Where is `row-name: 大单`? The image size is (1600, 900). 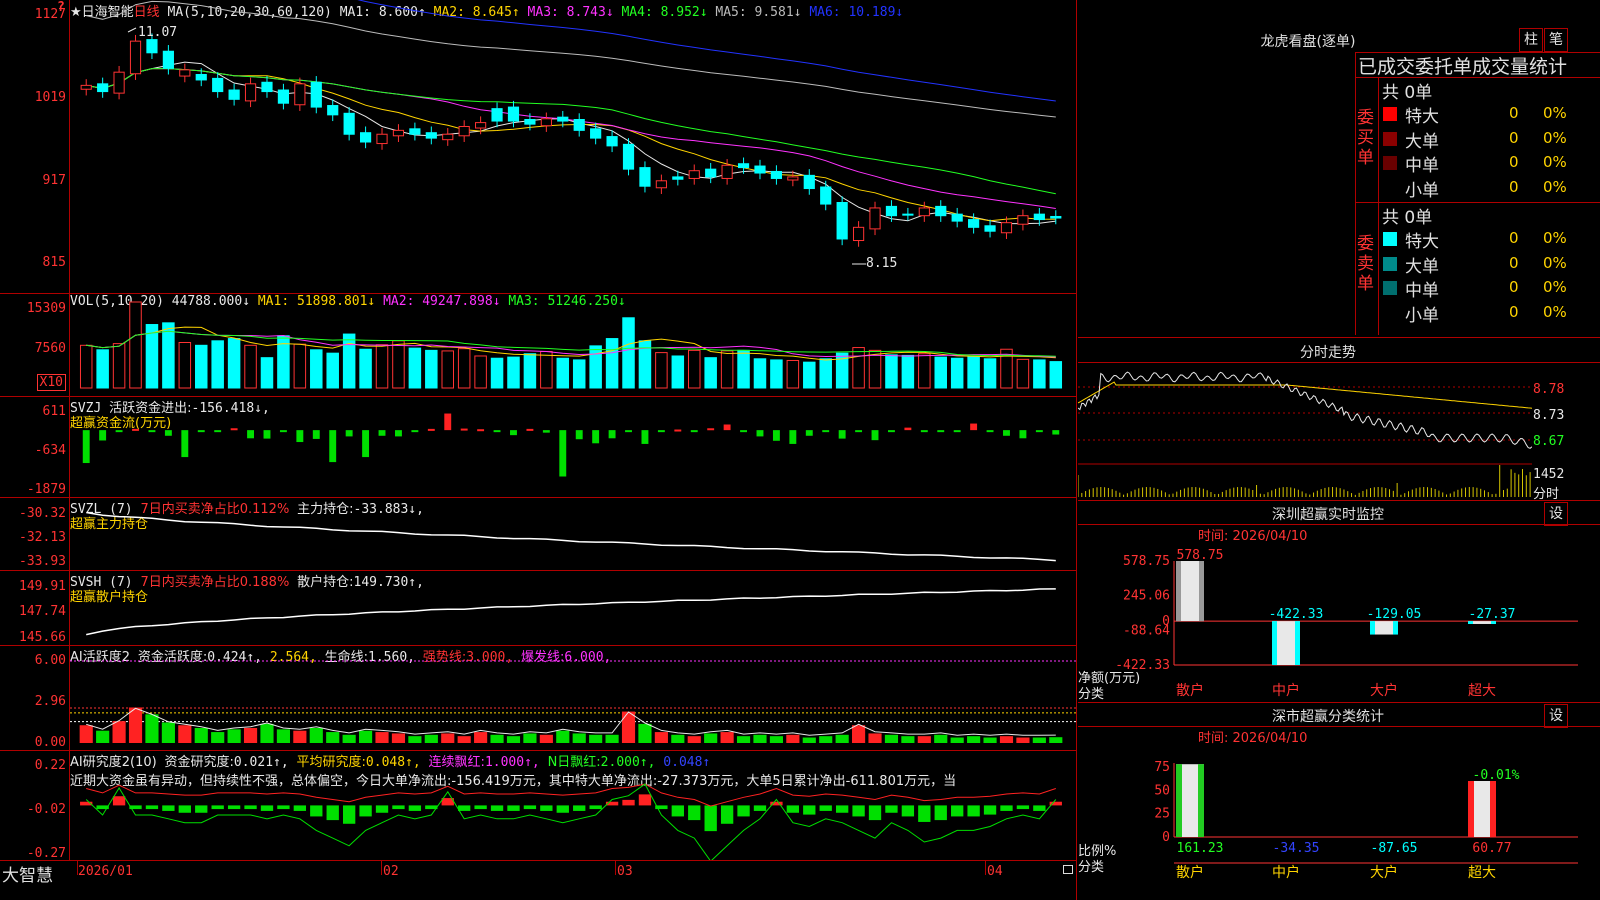
row-name: 大单 is located at coordinates (1422, 141).